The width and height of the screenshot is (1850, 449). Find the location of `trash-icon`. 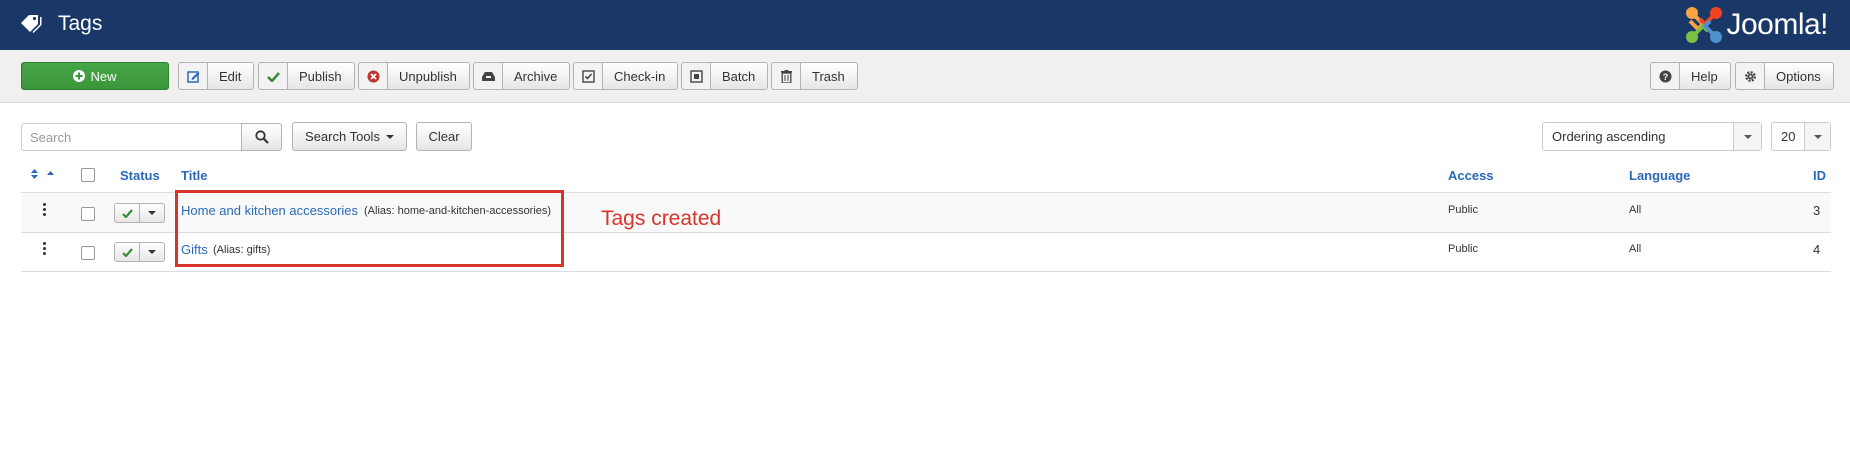

trash-icon is located at coordinates (786, 76).